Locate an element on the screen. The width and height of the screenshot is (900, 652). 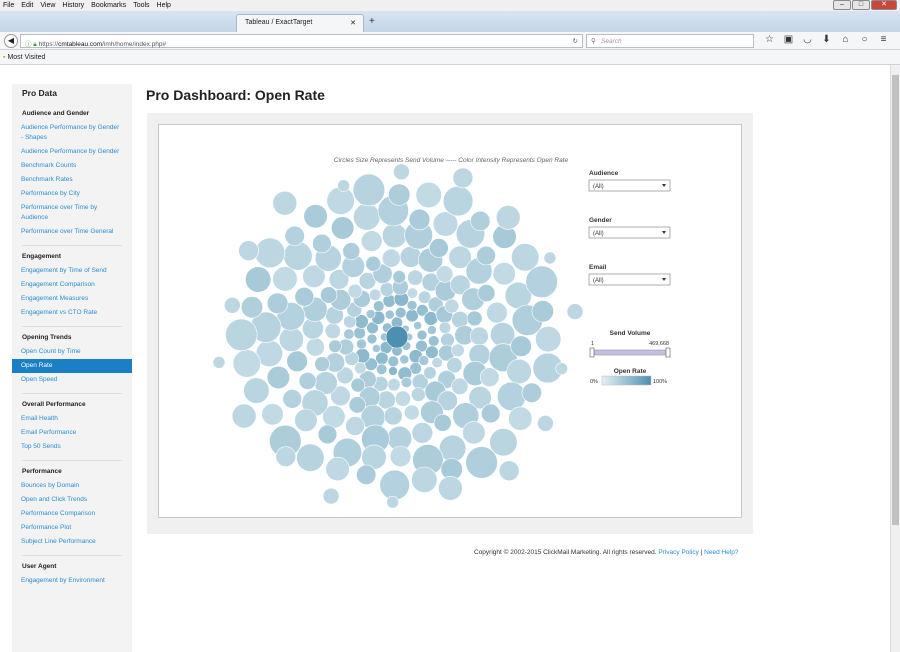
sidebar-link: Engagement Comparison is located at coordinates (72, 285).